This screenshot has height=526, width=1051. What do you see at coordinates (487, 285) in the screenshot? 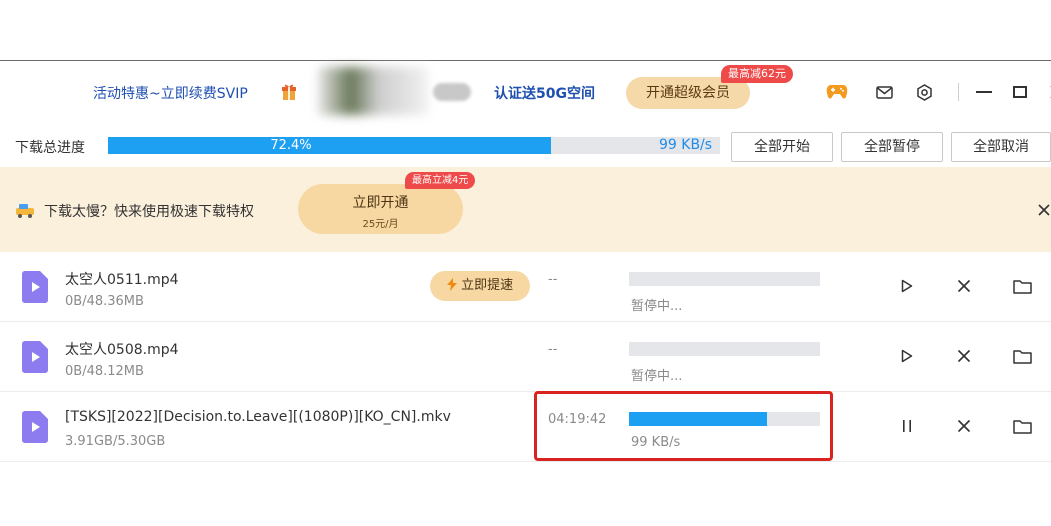
I see `speedup-now-label: 立即提速` at bounding box center [487, 285].